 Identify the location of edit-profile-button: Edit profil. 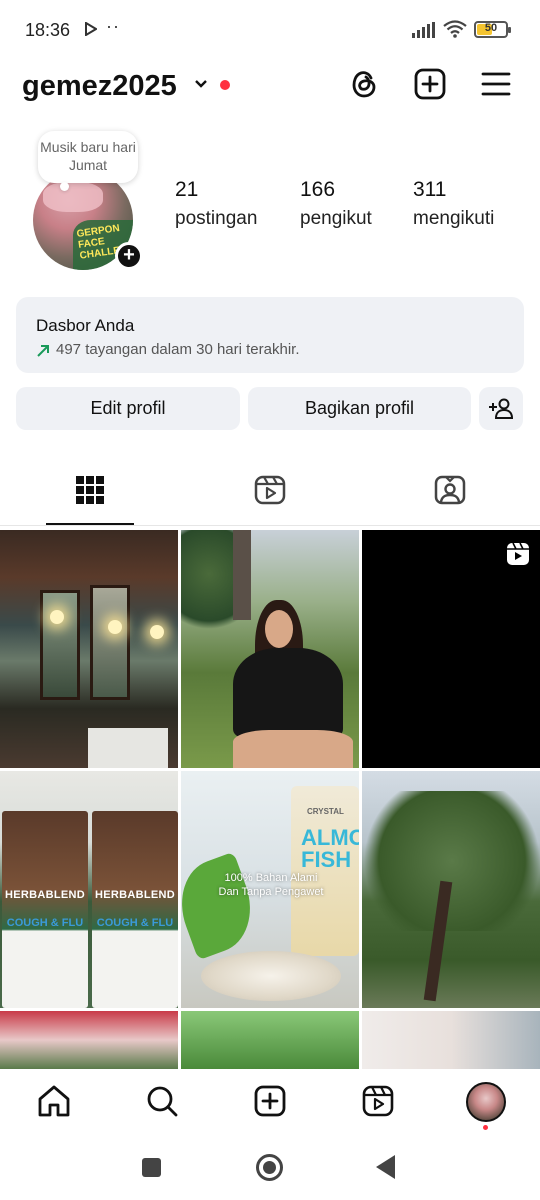
(128, 408).